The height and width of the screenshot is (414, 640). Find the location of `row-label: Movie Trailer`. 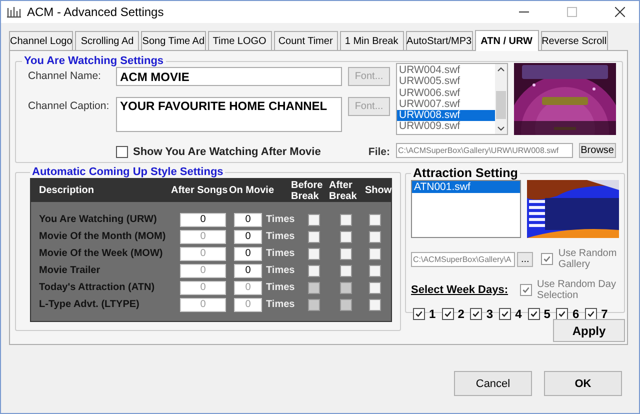

row-label: Movie Trailer is located at coordinates (70, 270).